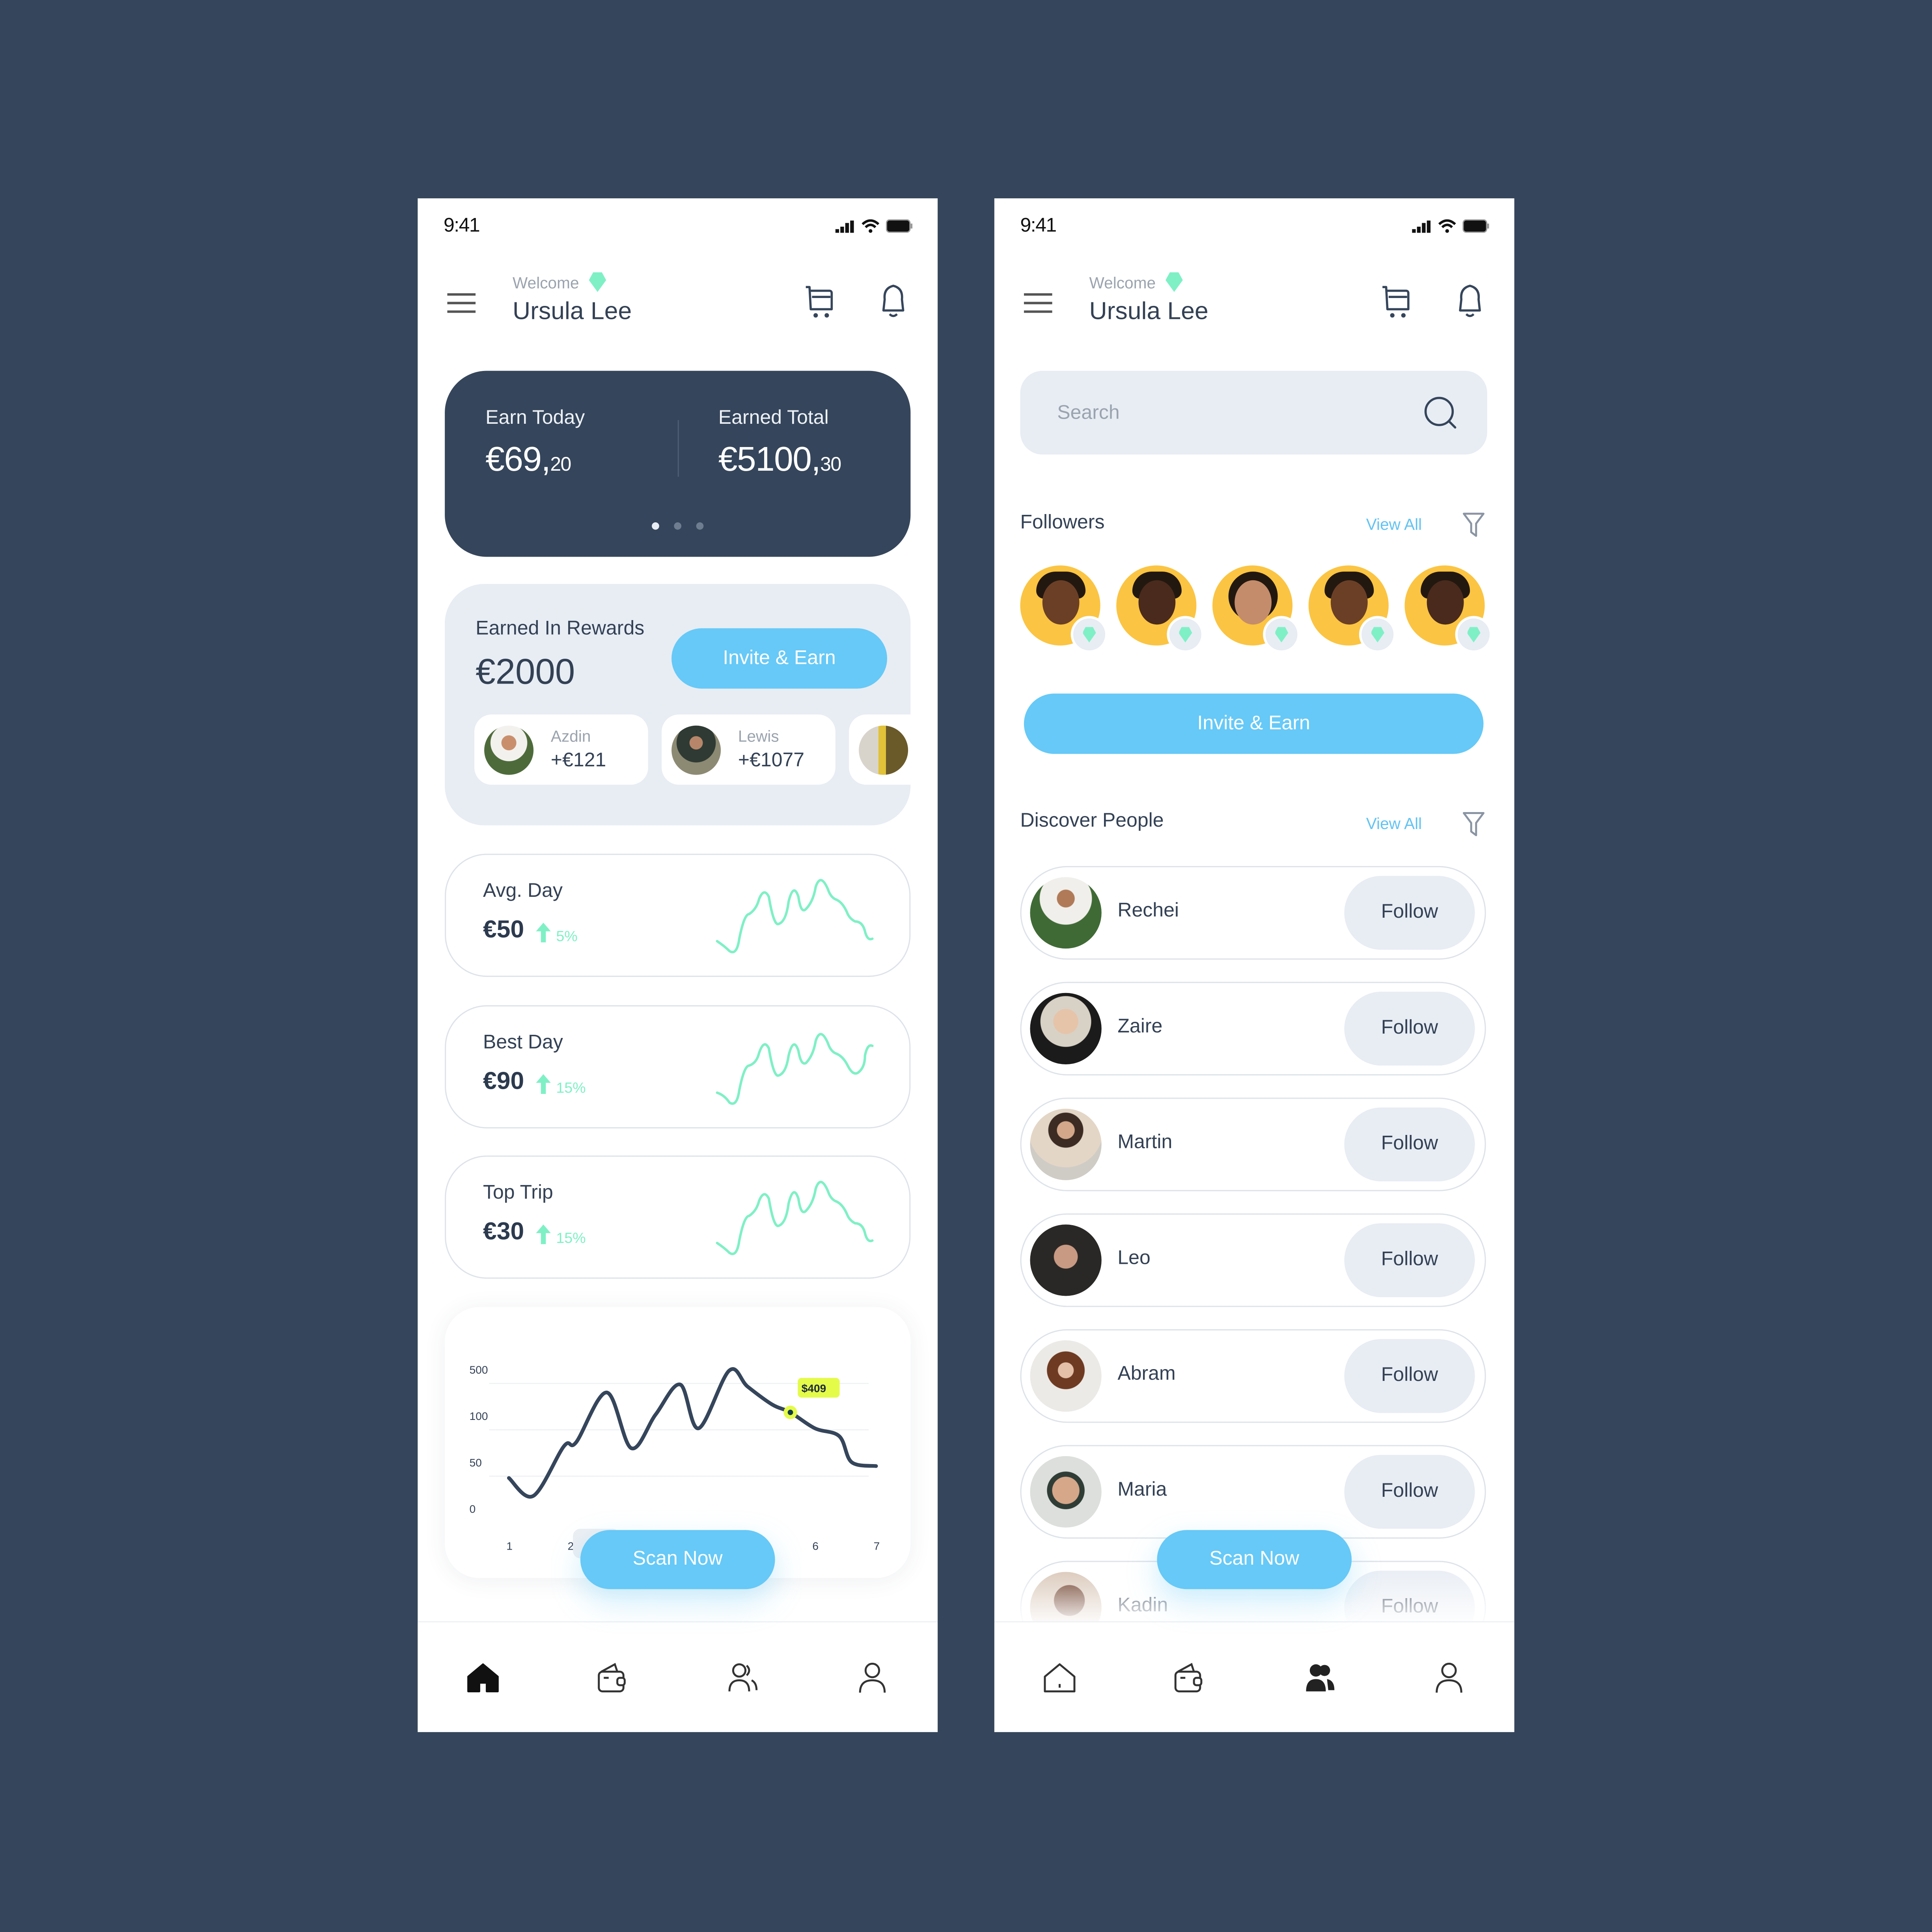 The width and height of the screenshot is (1932, 1932). Describe the element at coordinates (1253, 1376) in the screenshot. I see `person-row: Abram Follow` at that location.